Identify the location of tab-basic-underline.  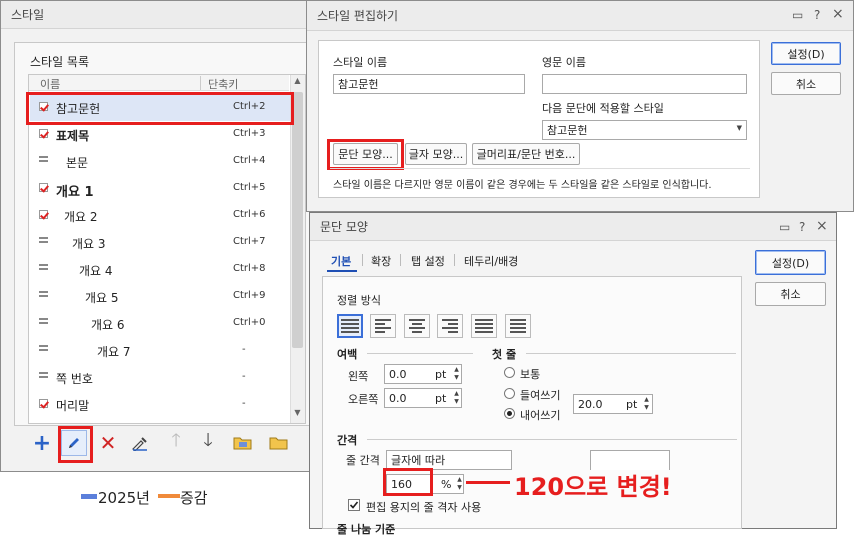
(342, 271).